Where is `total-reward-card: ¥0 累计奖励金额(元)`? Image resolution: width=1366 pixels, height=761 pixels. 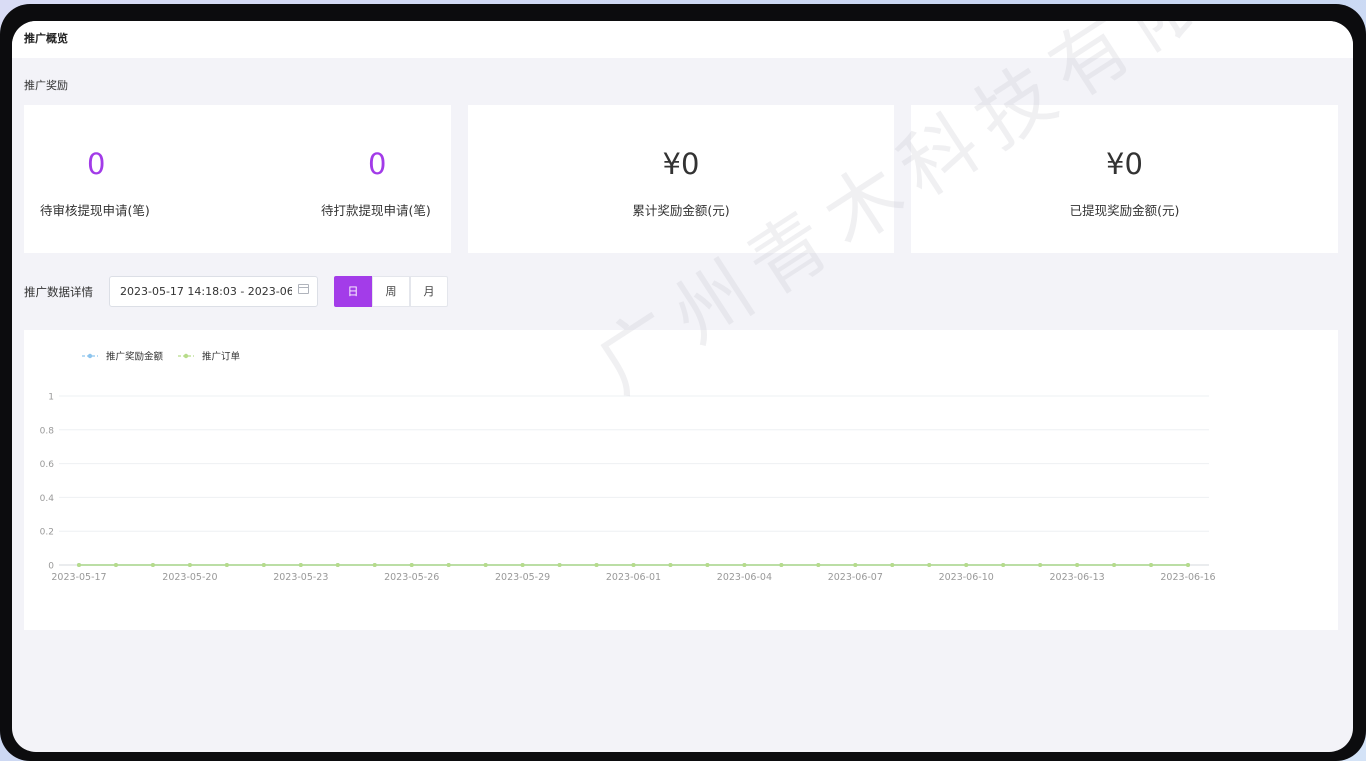
total-reward-card: ¥0 累计奖励金额(元) is located at coordinates (681, 179).